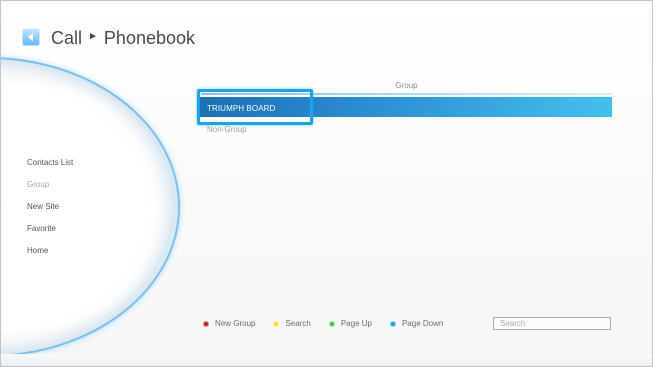  What do you see at coordinates (66, 38) in the screenshot?
I see `breadcrumb-call: Call` at bounding box center [66, 38].